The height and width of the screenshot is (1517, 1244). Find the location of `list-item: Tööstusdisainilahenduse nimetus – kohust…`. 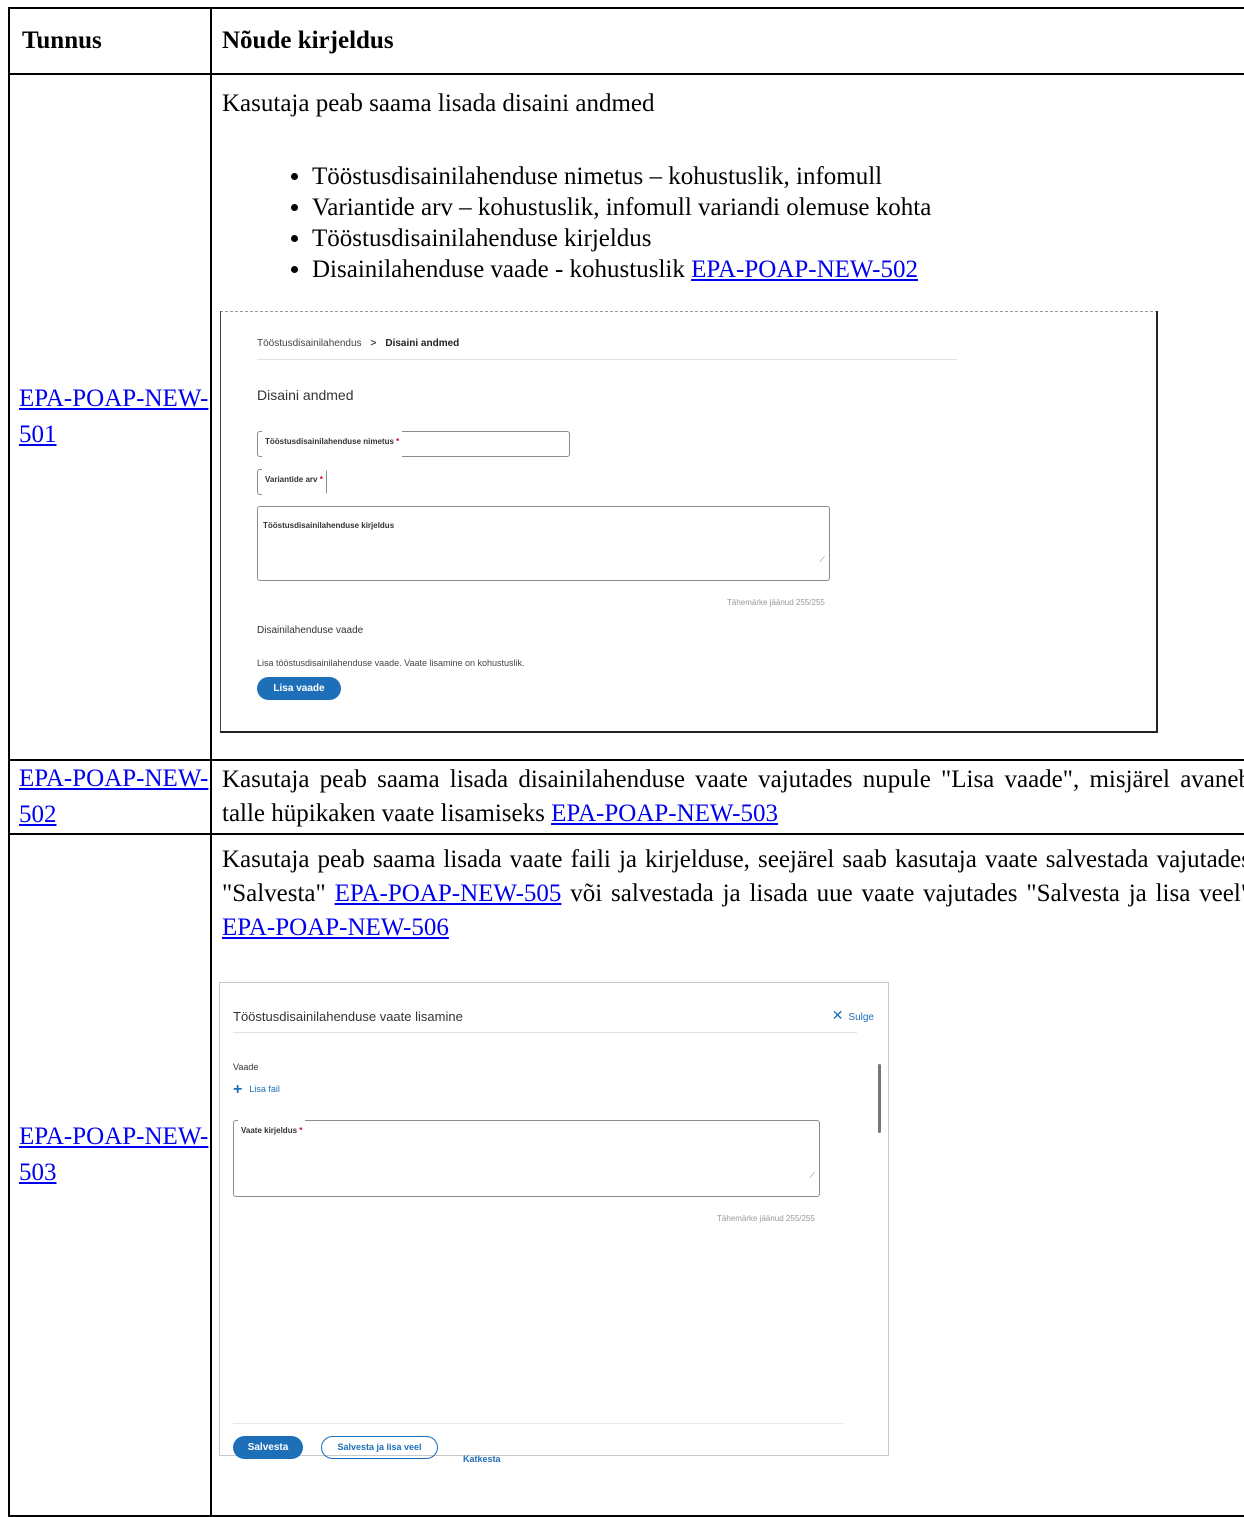

list-item: Tööstusdisainilahenduse nimetus – kohust… is located at coordinates (778, 176).